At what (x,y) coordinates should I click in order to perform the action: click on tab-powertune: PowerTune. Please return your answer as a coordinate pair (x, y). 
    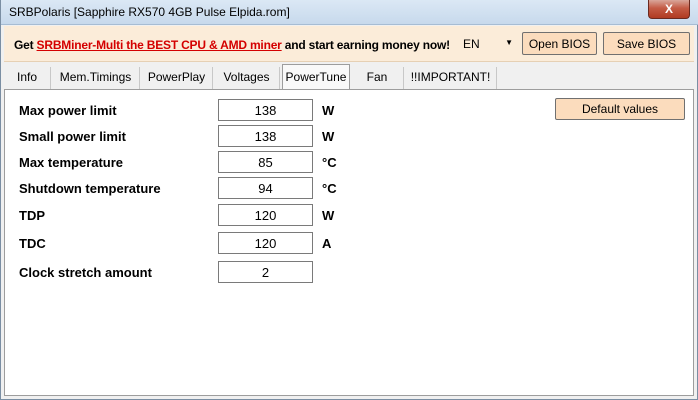
    Looking at the image, I should click on (316, 76).